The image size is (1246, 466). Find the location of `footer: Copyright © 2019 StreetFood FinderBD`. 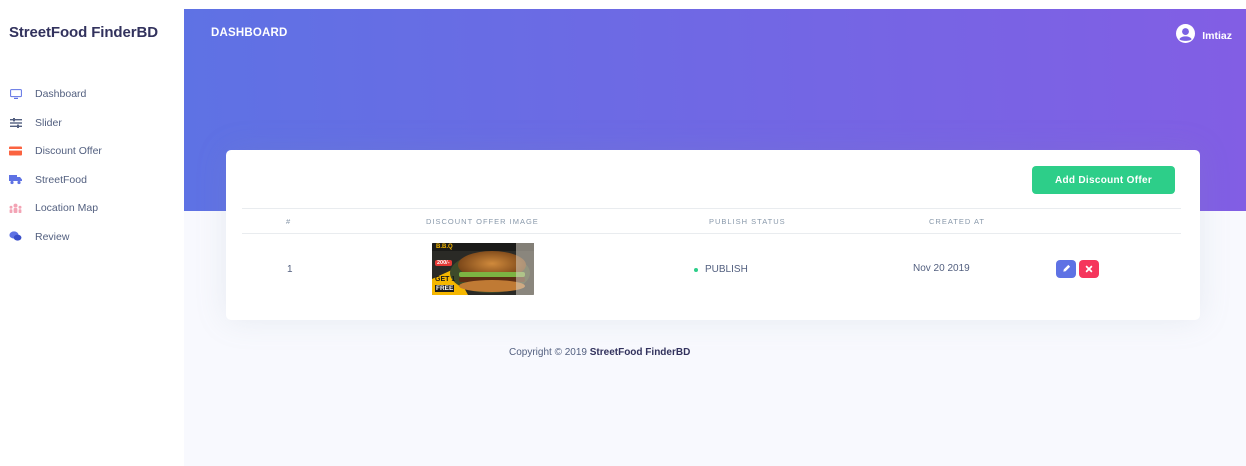

footer: Copyright © 2019 StreetFood FinderBD is located at coordinates (599, 352).